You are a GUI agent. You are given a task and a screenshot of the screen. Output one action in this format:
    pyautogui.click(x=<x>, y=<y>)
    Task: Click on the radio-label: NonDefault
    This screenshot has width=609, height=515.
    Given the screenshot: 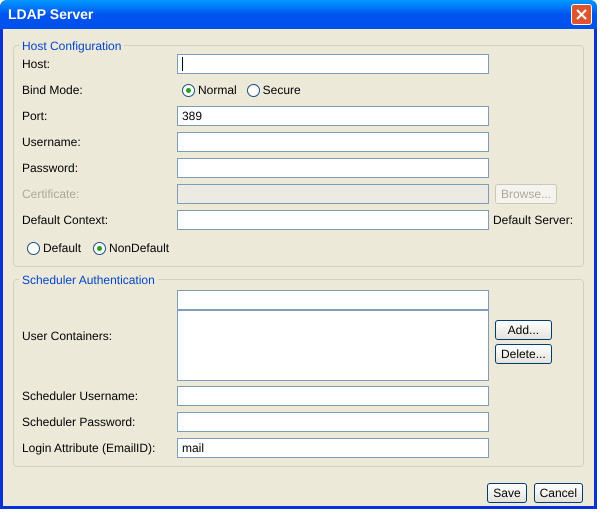 What is the action you would take?
    pyautogui.click(x=139, y=248)
    